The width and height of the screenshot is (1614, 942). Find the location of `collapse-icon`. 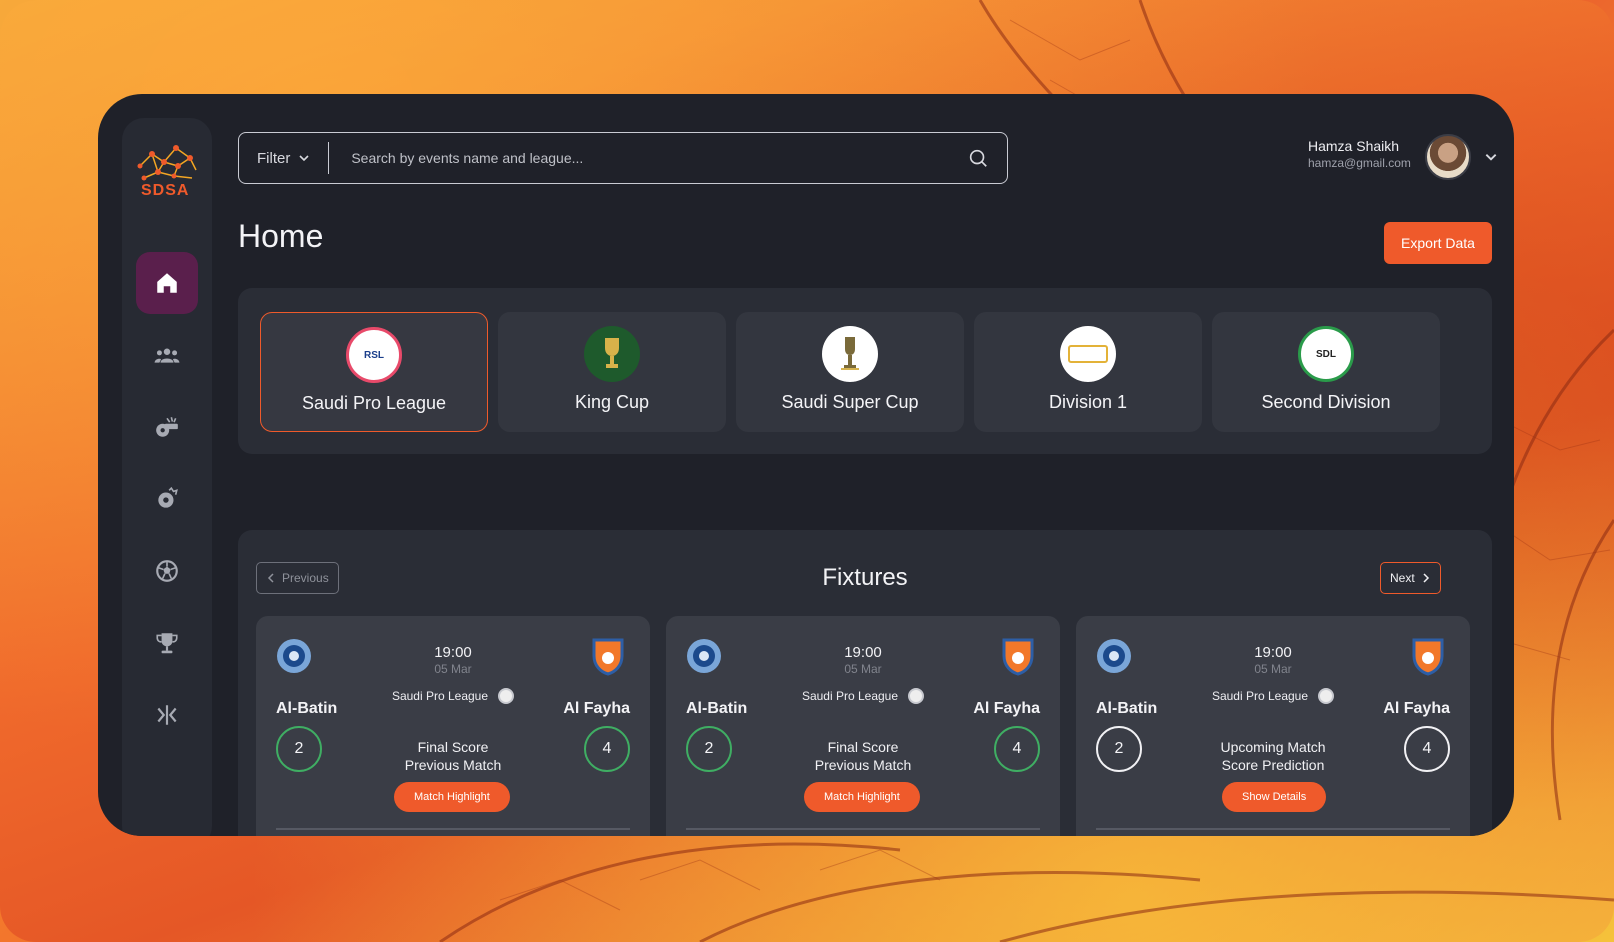

collapse-icon is located at coordinates (167, 715).